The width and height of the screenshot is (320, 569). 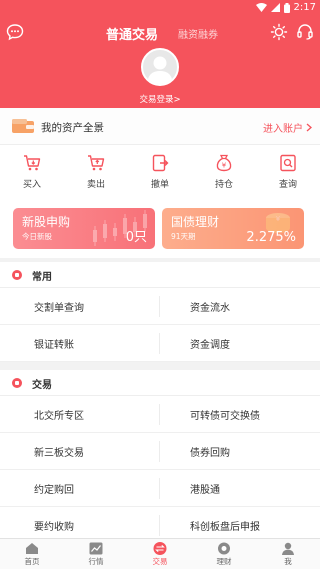 I want to click on ipo-subscribe-card: 新股申购 今日新股 0只, so click(x=84, y=228).